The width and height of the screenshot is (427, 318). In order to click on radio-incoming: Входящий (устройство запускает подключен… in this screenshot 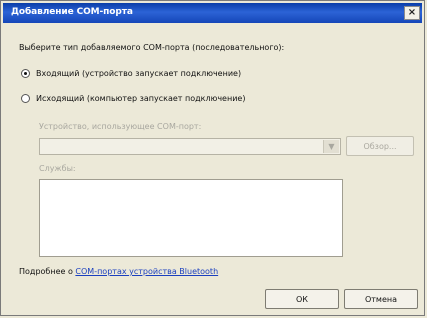, I will do `click(131, 73)`.